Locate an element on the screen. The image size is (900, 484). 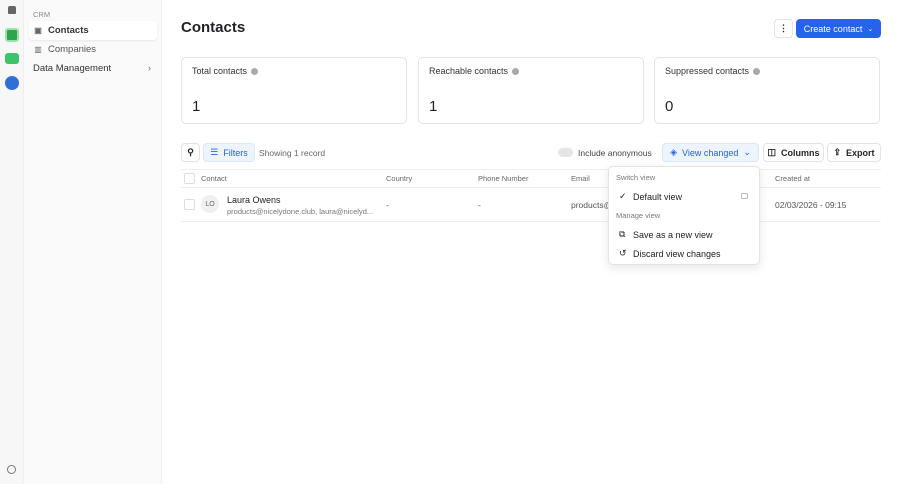
copy-icon: ⧉ is located at coordinates (622, 234).